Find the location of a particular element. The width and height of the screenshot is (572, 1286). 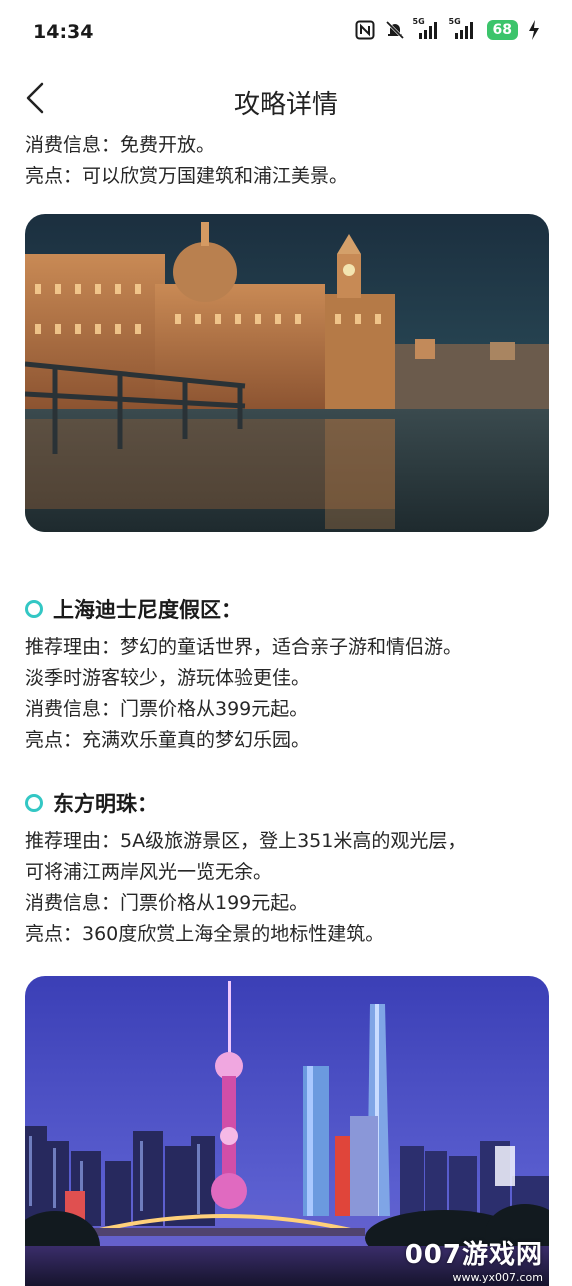

status-bar: 14:34 5G 5G 68 is located at coordinates (286, 31).